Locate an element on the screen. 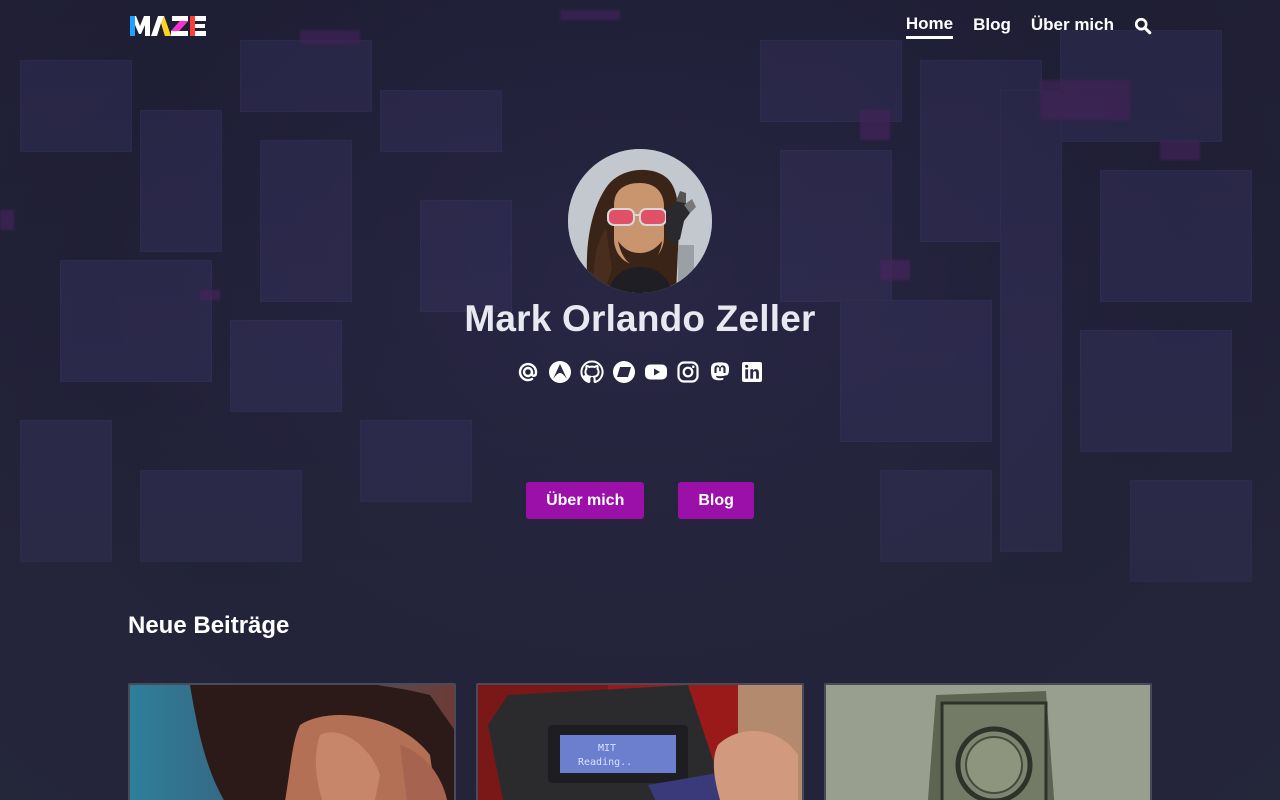 The image size is (1280, 800). instagram-icon is located at coordinates (688, 372).